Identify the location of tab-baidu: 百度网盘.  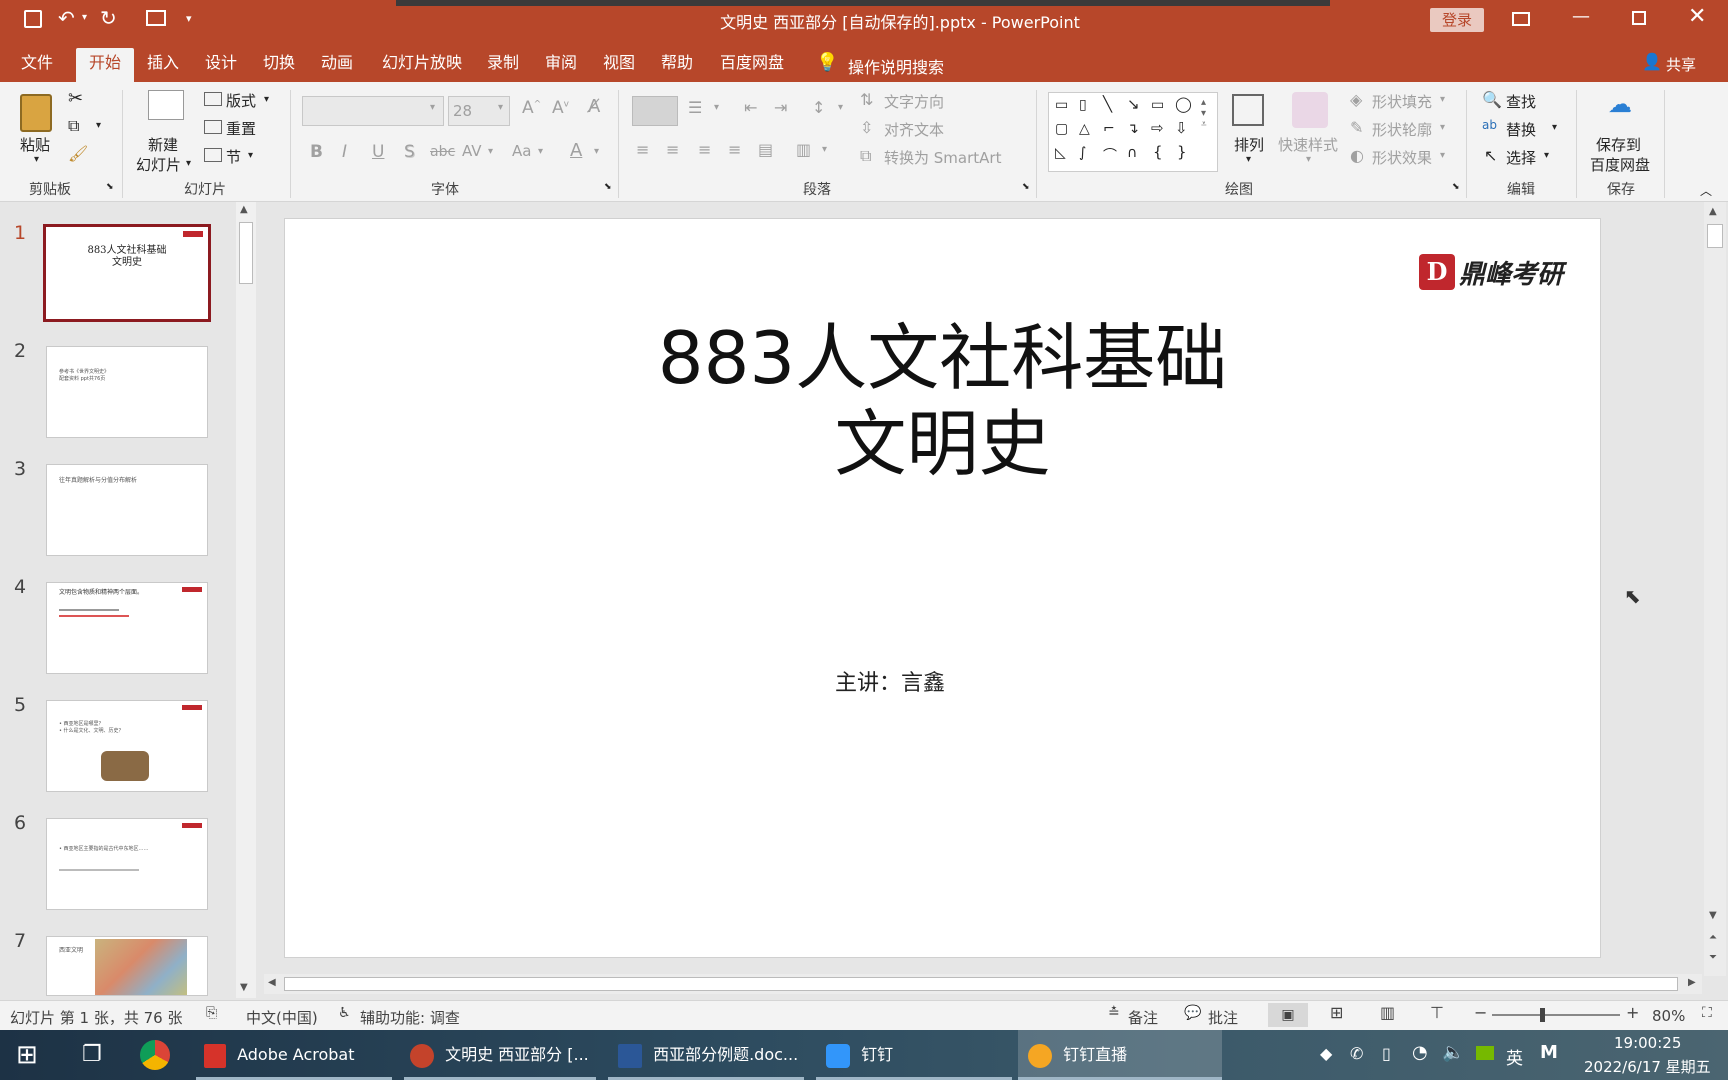
(752, 65).